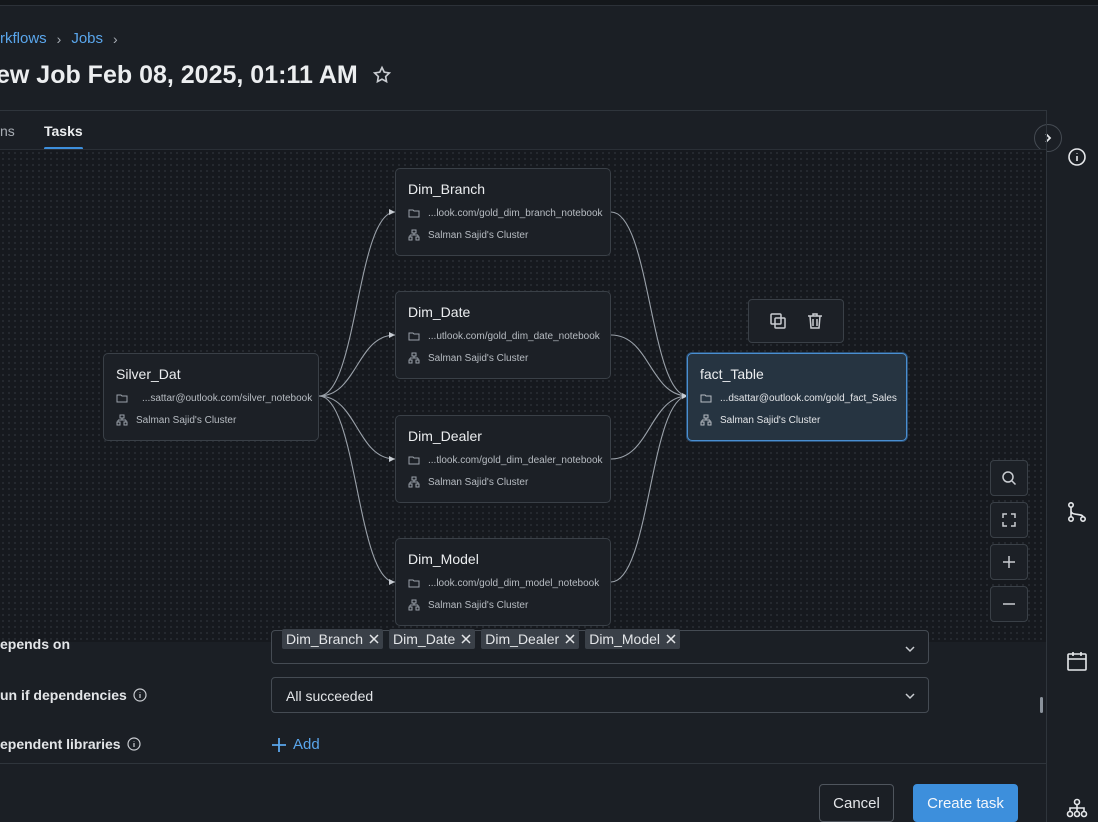  Describe the element at coordinates (1077, 809) in the screenshot. I see `hierarchy-icon` at that location.